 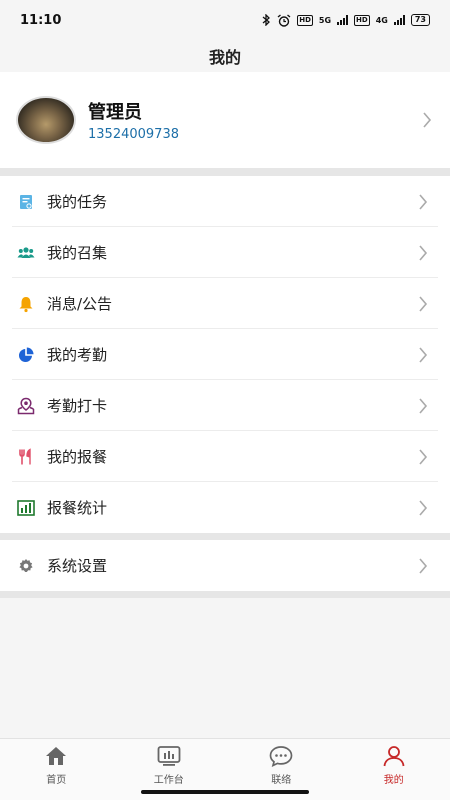 What do you see at coordinates (394, 769) in the screenshot?
I see `tab-mine: 我的` at bounding box center [394, 769].